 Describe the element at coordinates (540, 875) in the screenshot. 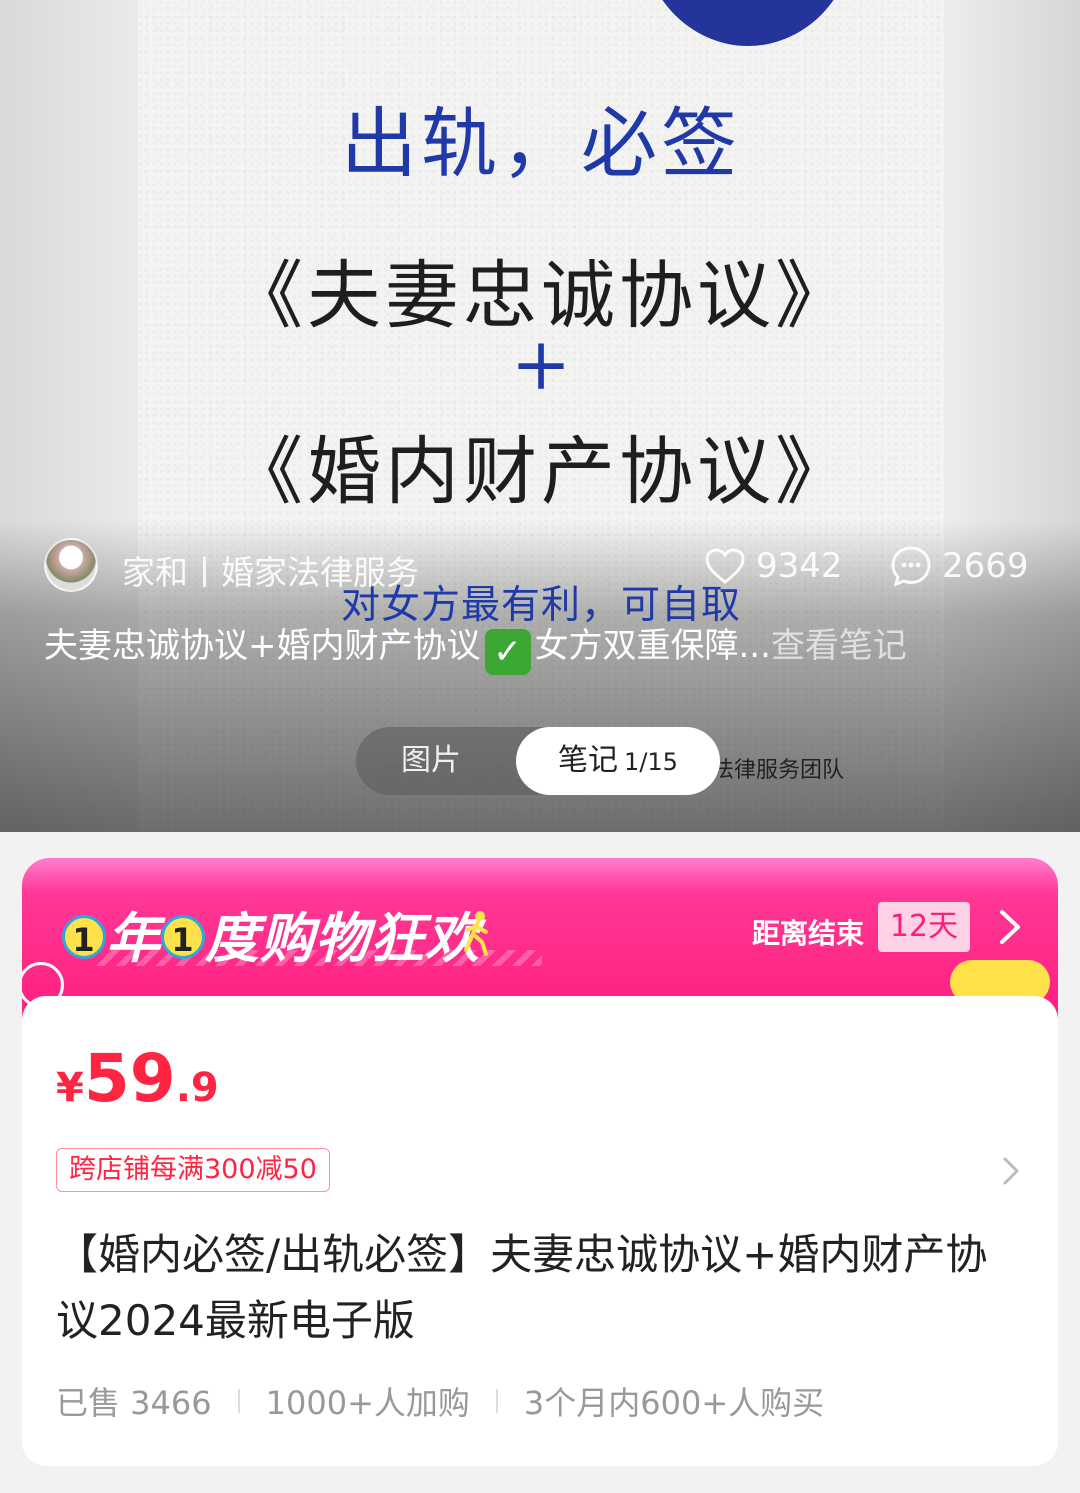

I see `promo-glow` at that location.